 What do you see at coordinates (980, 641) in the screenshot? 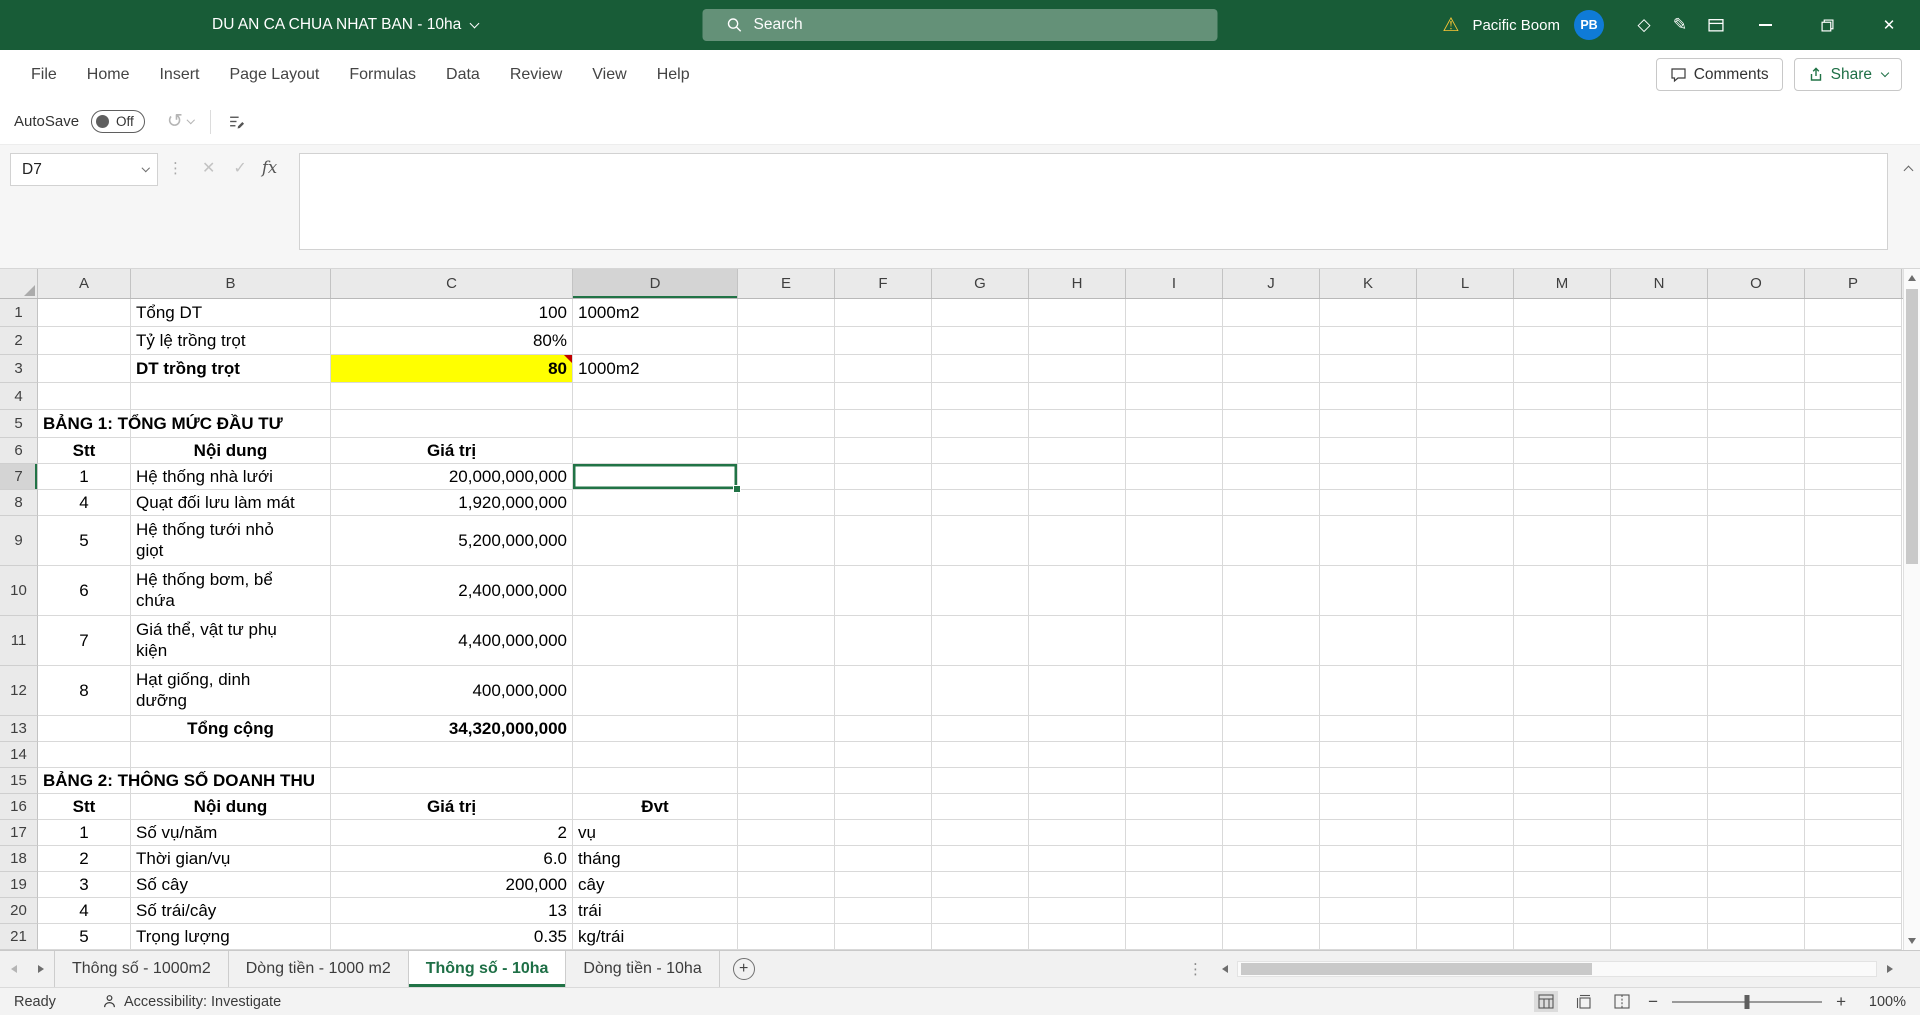
I see `cell-G11` at bounding box center [980, 641].